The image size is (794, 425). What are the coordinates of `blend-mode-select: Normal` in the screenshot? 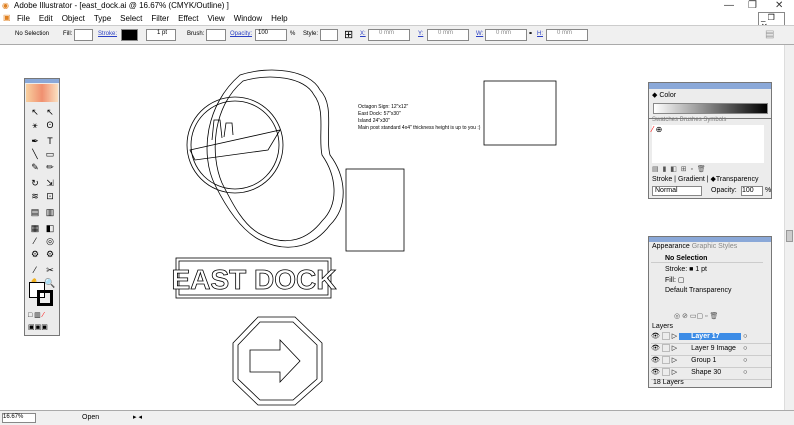 It's located at (677, 191).